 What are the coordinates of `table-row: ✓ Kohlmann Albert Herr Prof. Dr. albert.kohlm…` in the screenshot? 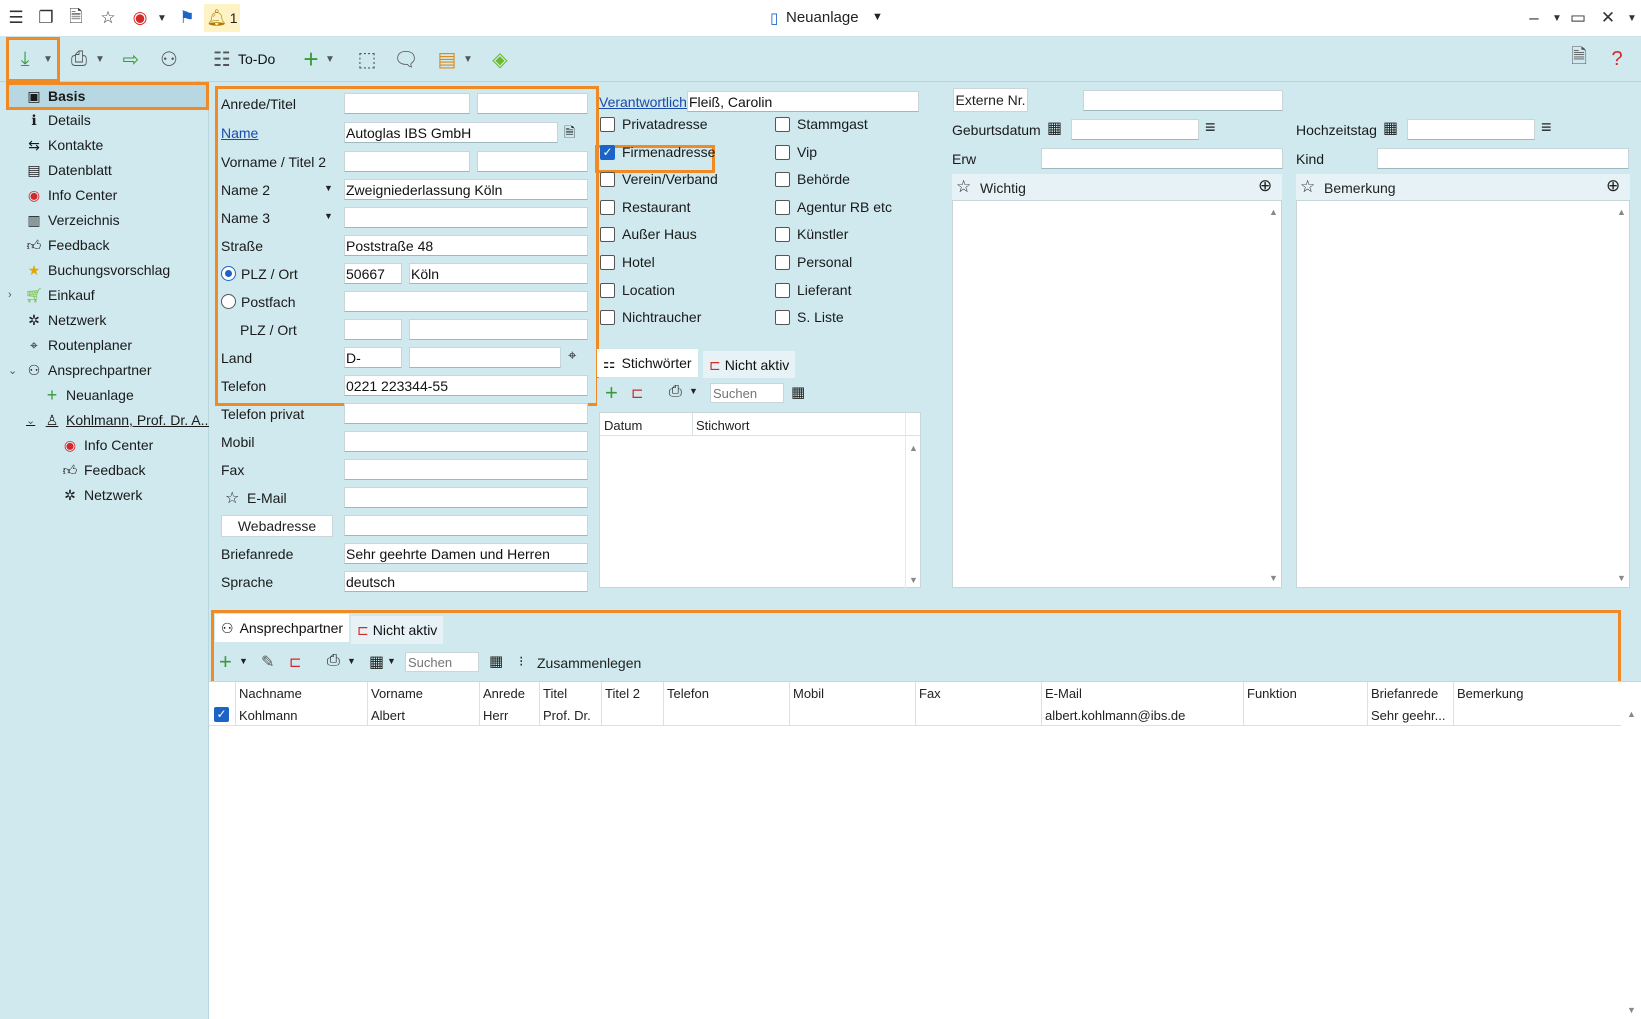 It's located at (915, 715).